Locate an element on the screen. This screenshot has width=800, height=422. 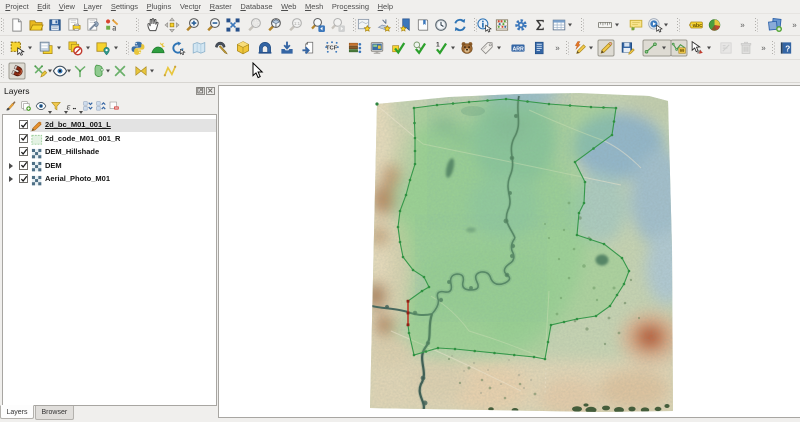
open-attribute-table-dropdown is located at coordinates (570, 24).